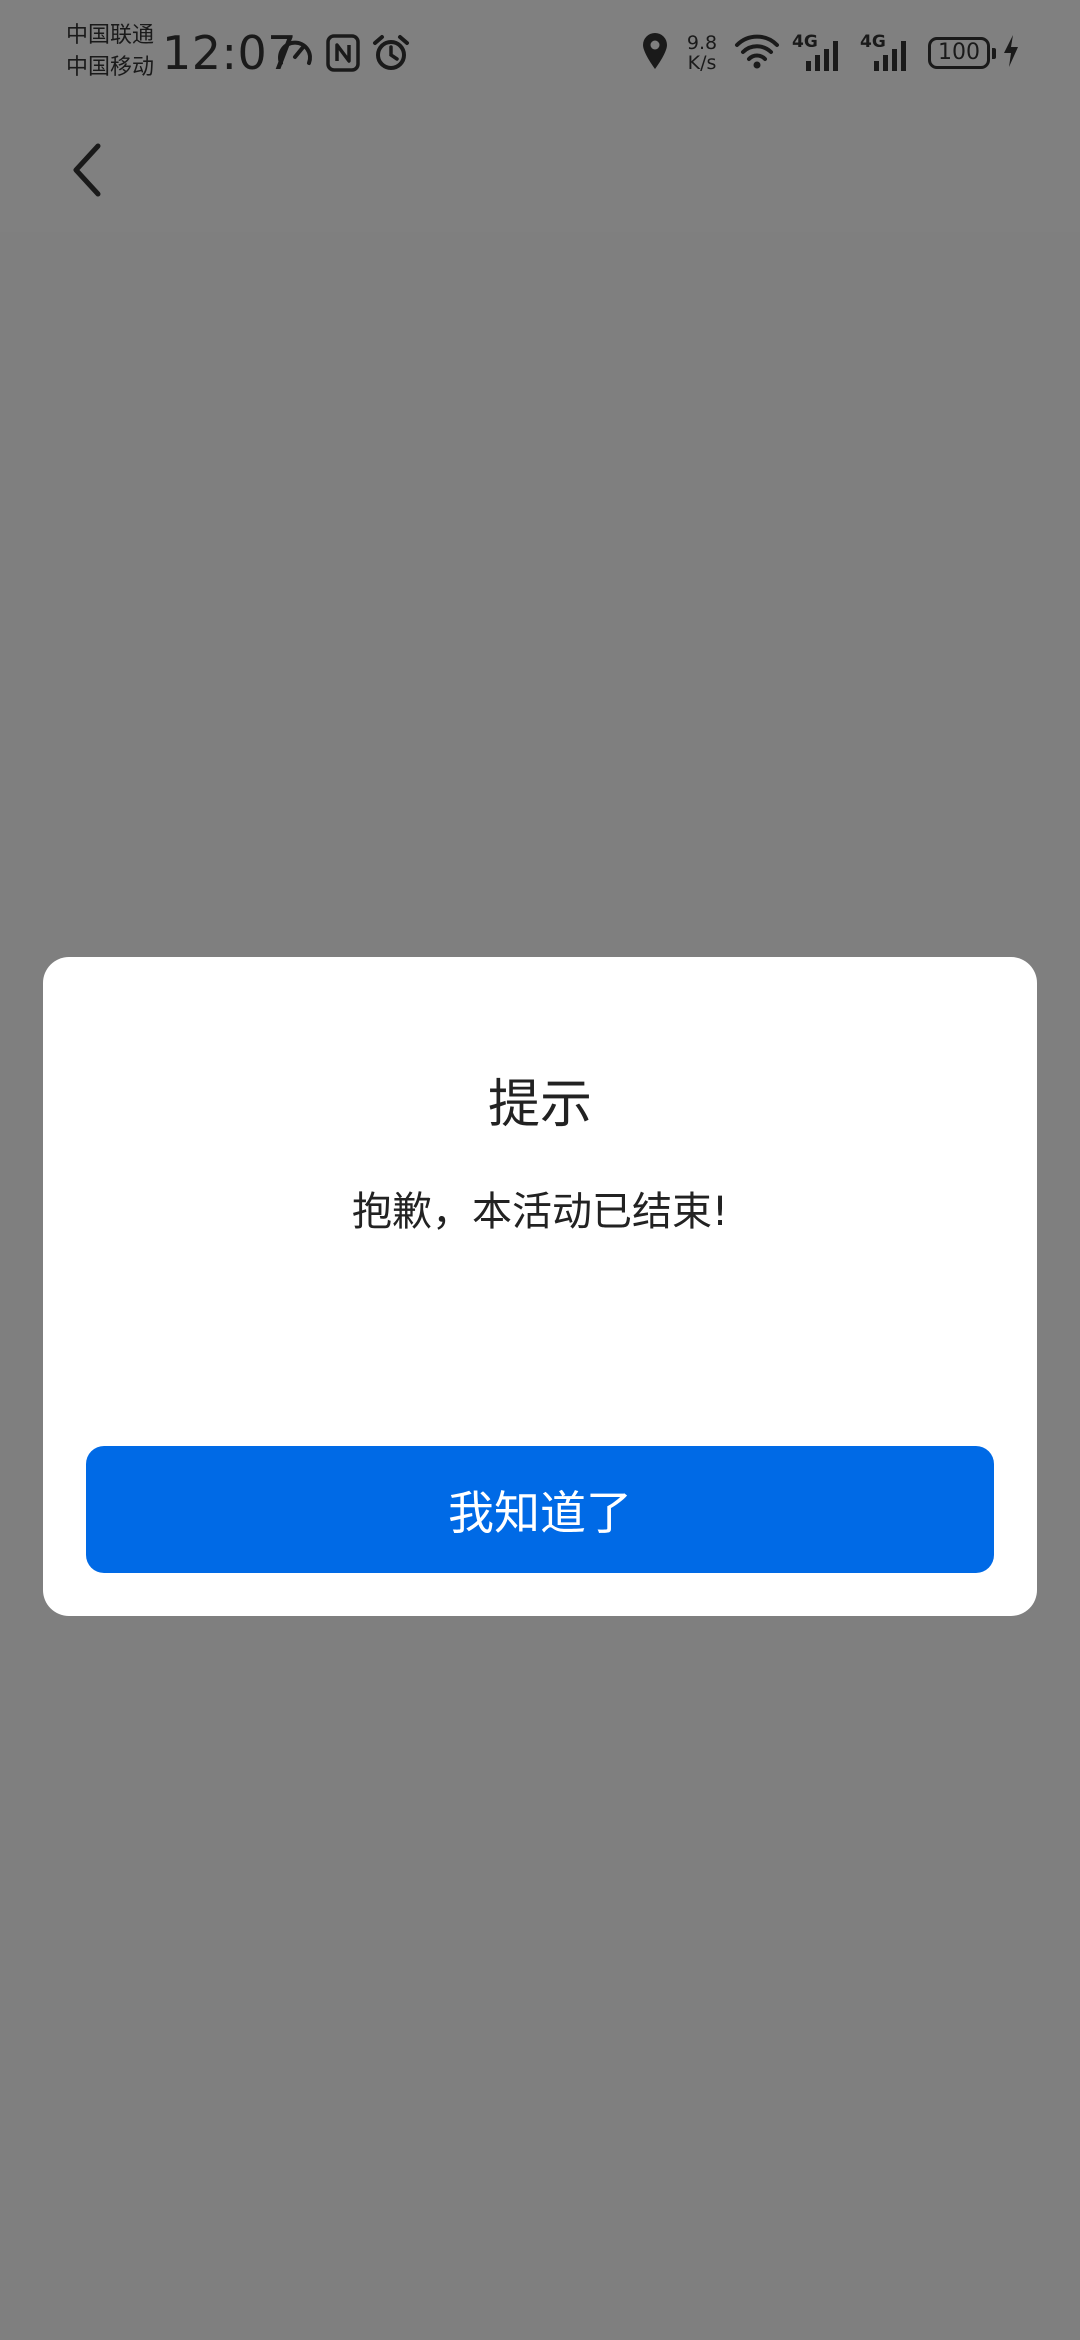 This screenshot has height=2340, width=1080. I want to click on carrier-names: 中国联通 中国移动, so click(110, 52).